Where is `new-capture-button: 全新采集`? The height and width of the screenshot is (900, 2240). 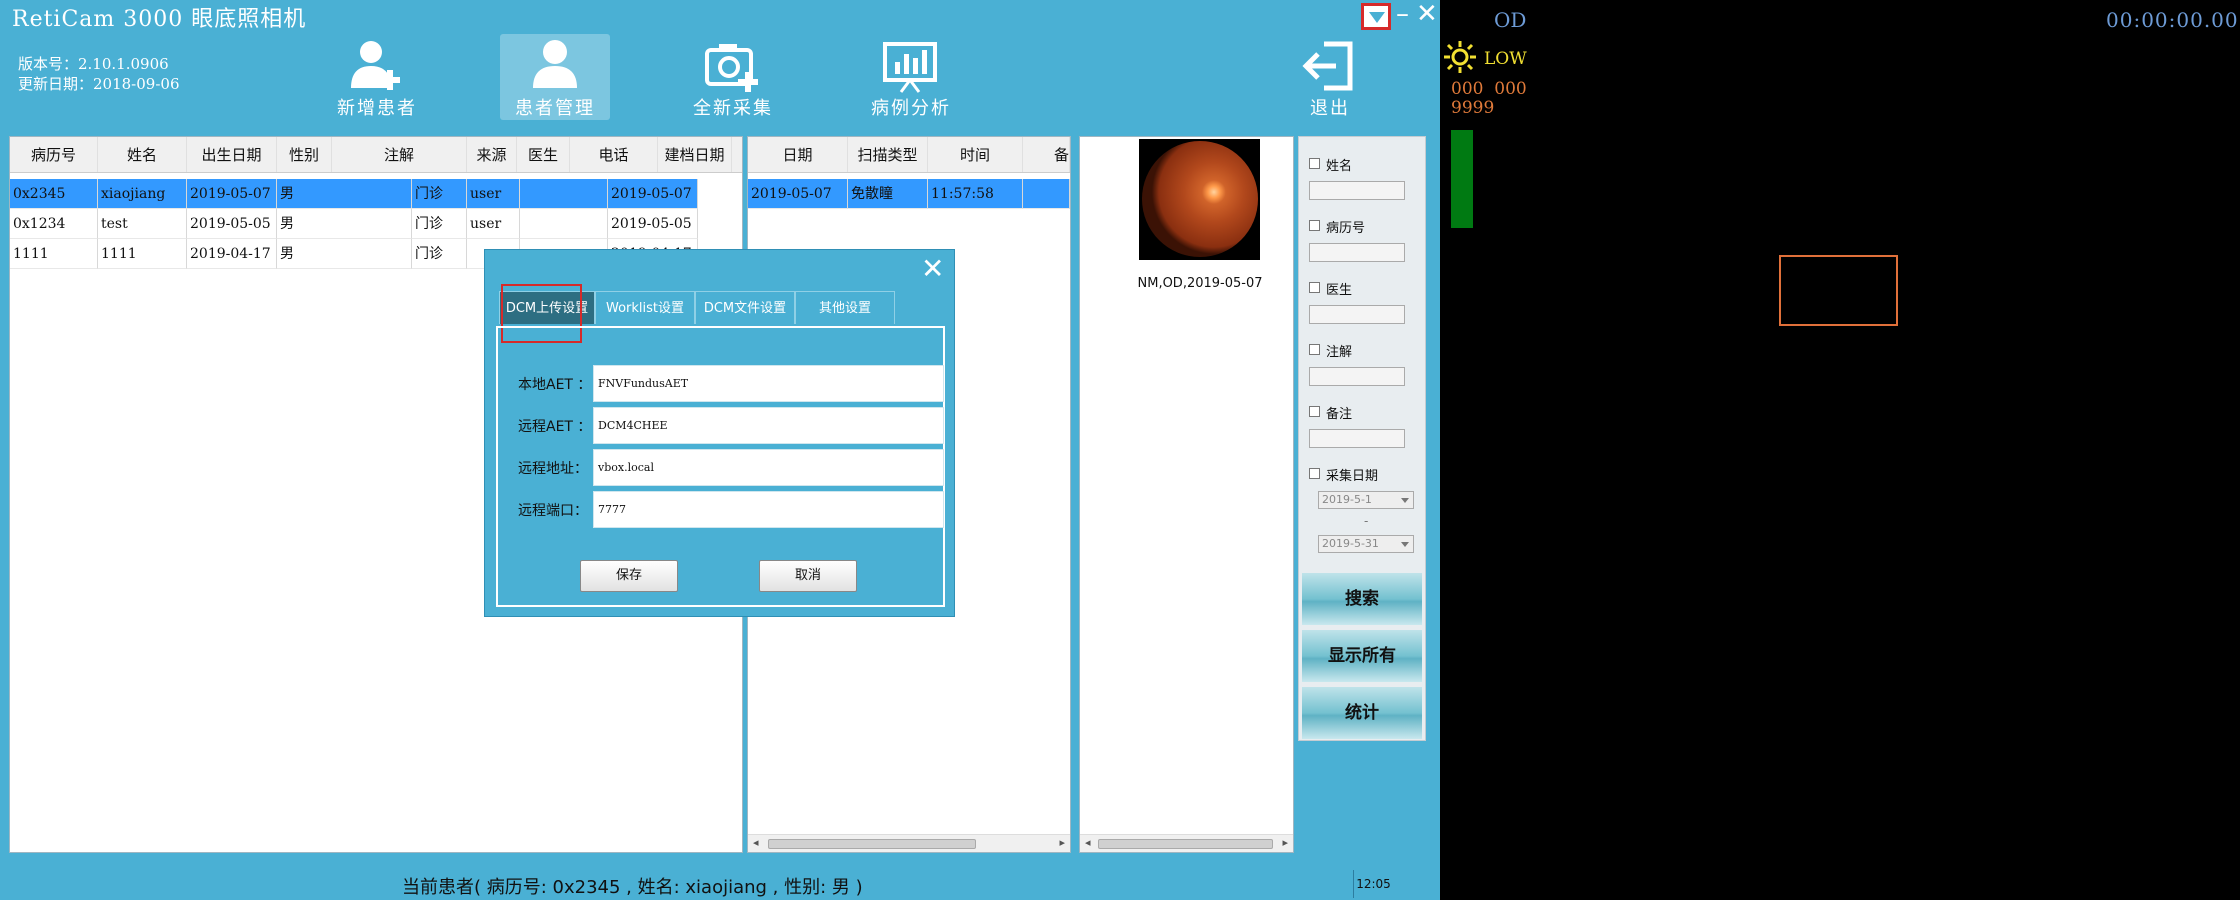 new-capture-button: 全新采集 is located at coordinates (733, 77).